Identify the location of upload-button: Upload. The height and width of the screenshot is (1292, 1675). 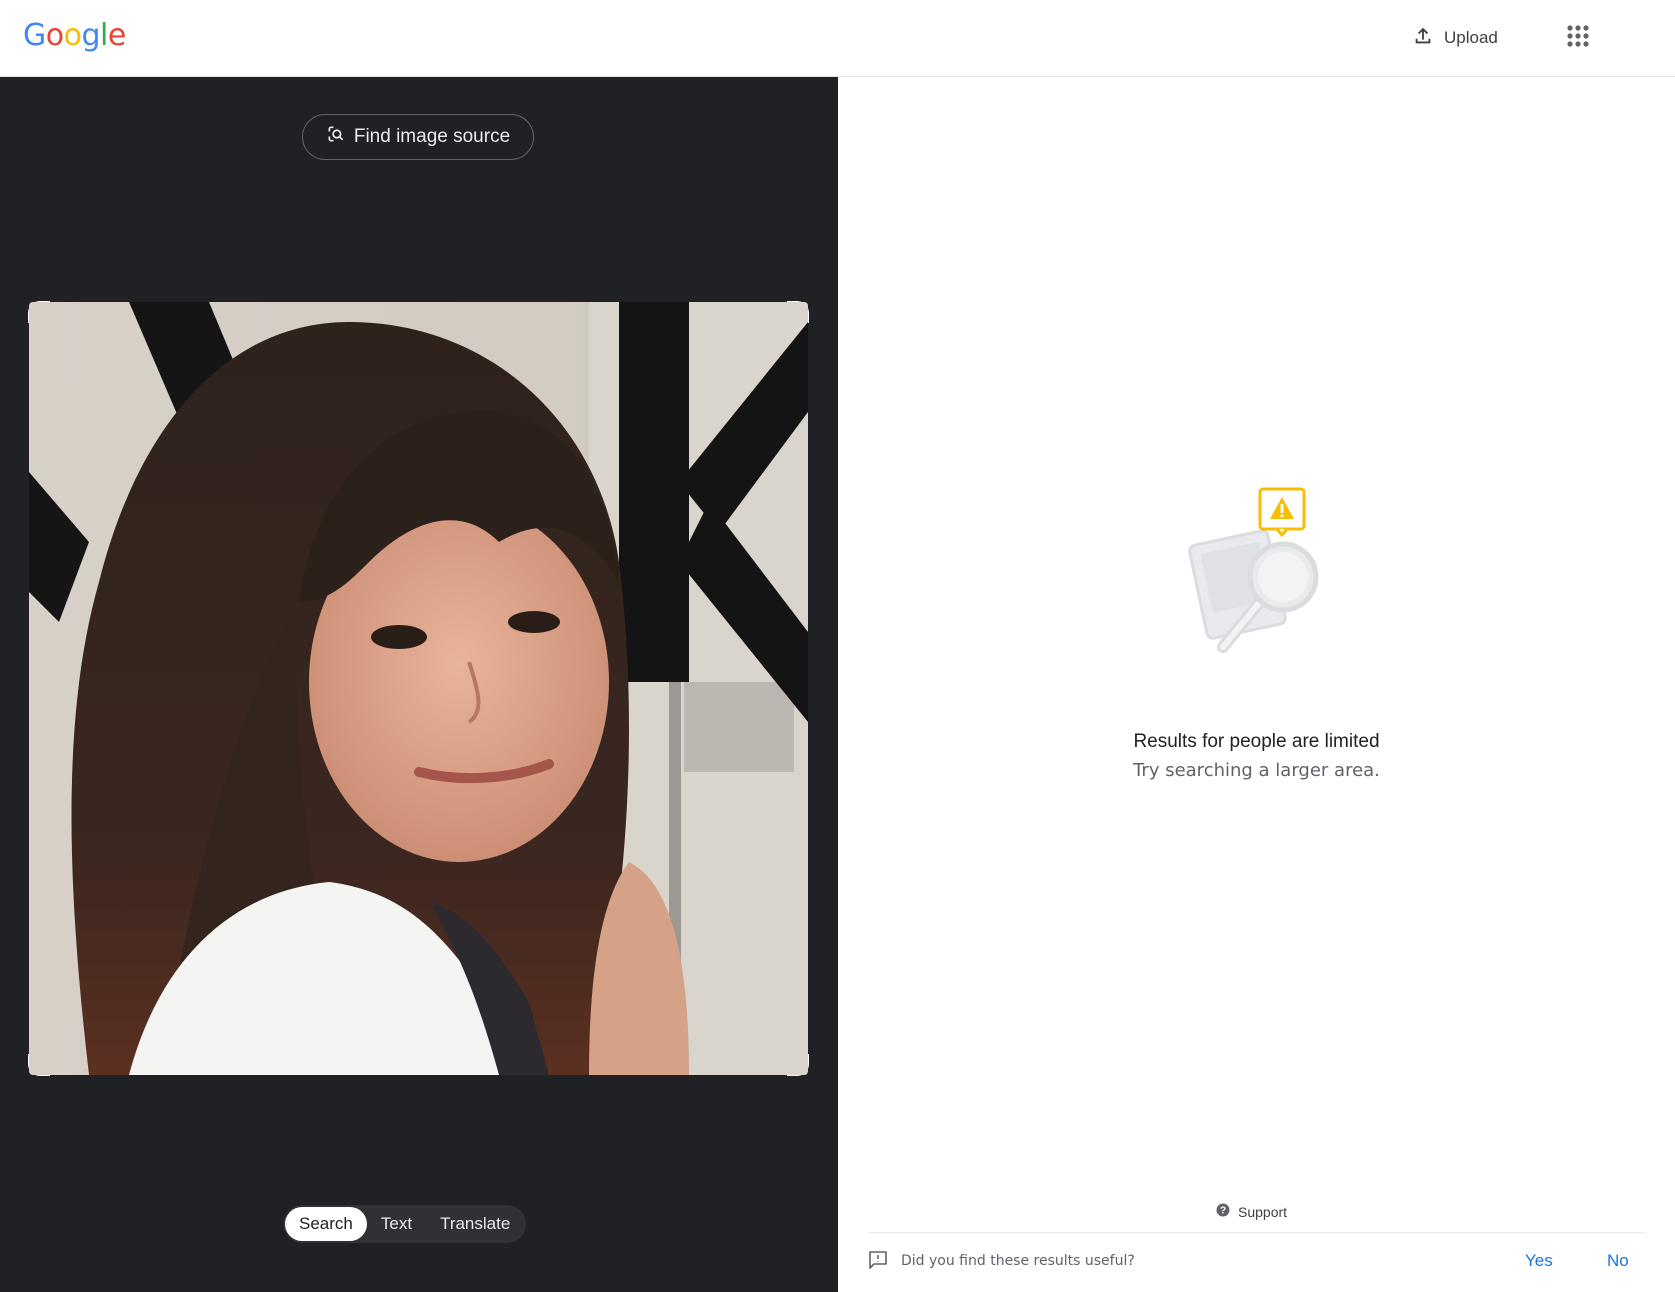
(1455, 38).